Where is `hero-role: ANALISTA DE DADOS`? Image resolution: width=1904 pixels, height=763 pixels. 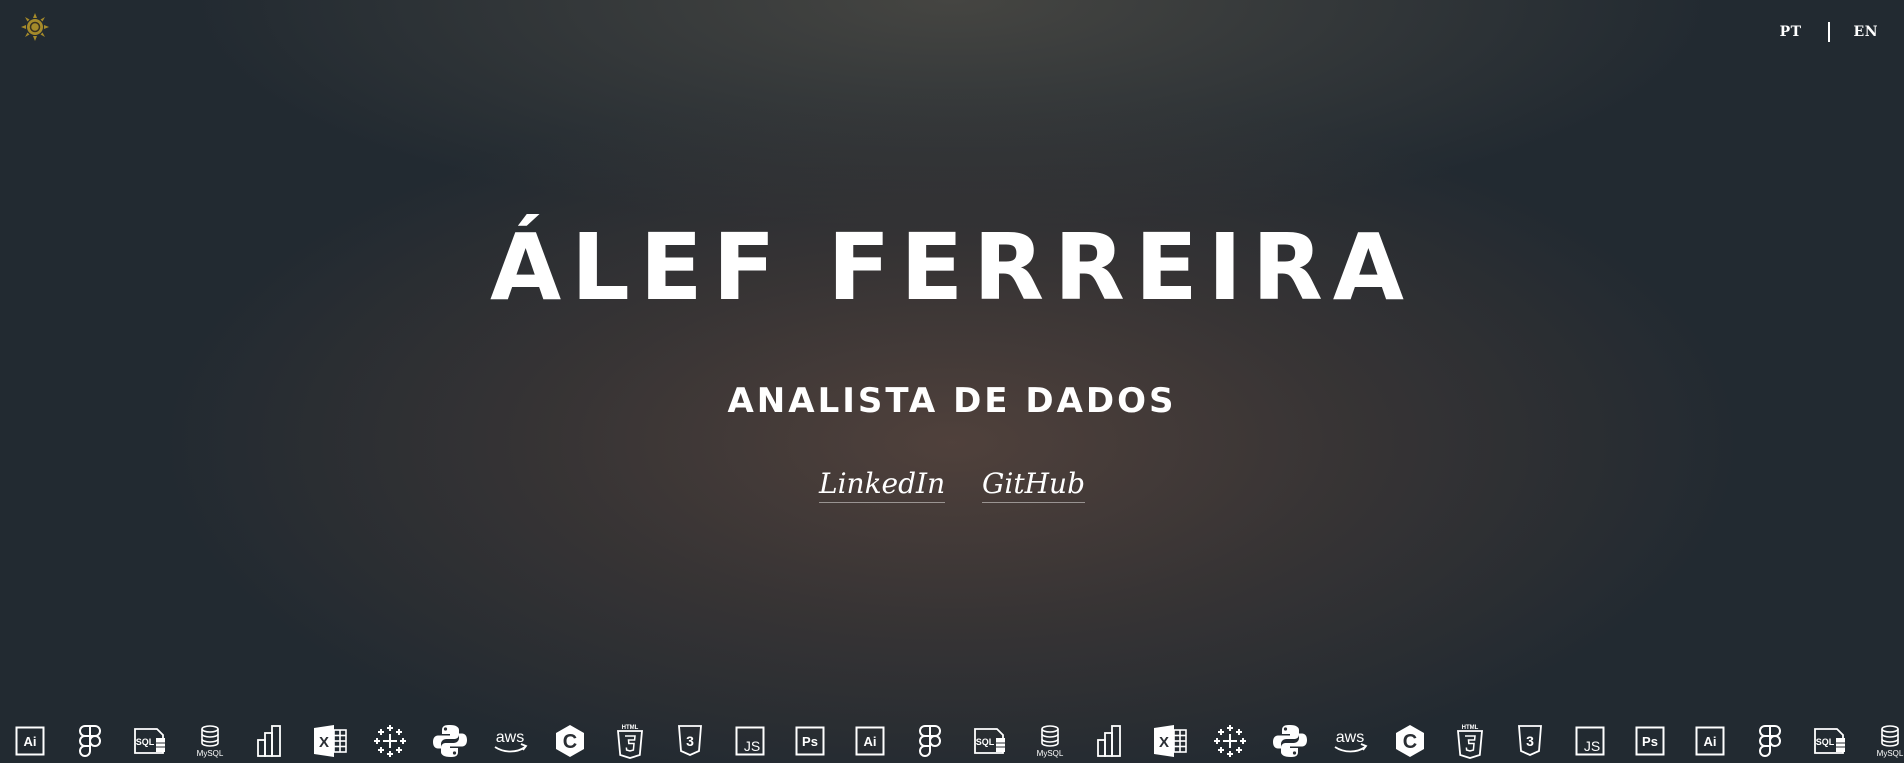
hero-role: ANALISTA DE DADOS is located at coordinates (952, 401).